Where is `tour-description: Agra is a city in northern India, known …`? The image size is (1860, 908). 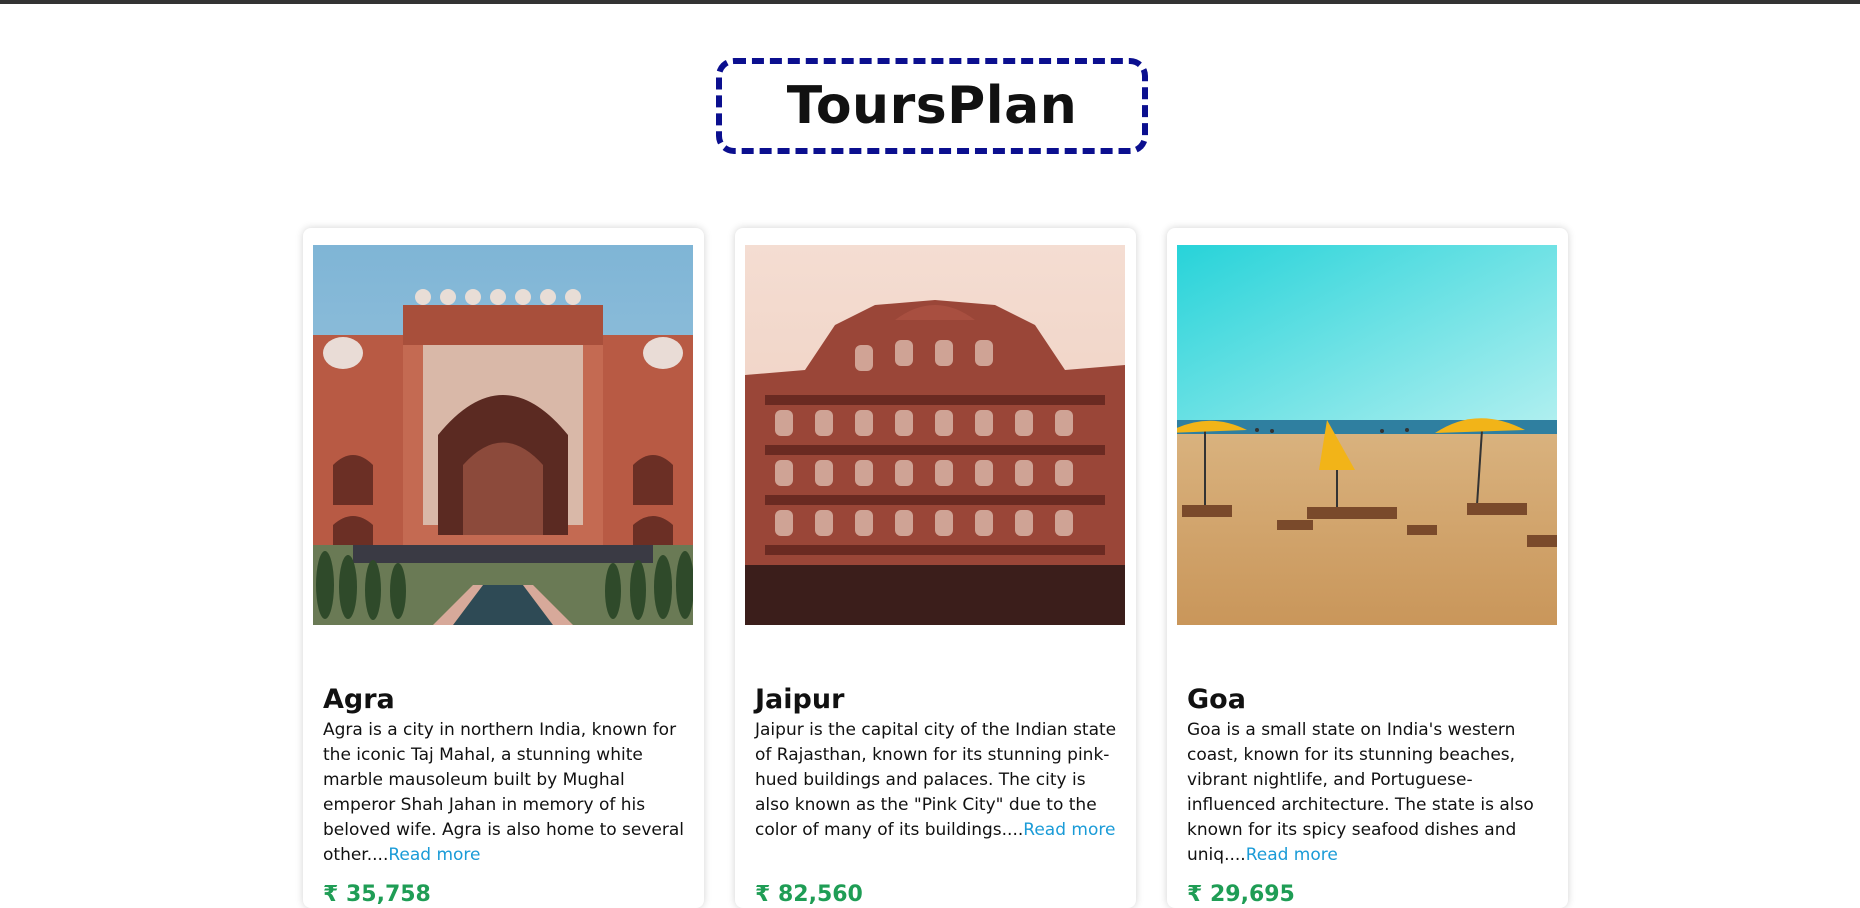 tour-description: Agra is a city in northern India, known … is located at coordinates (506, 793).